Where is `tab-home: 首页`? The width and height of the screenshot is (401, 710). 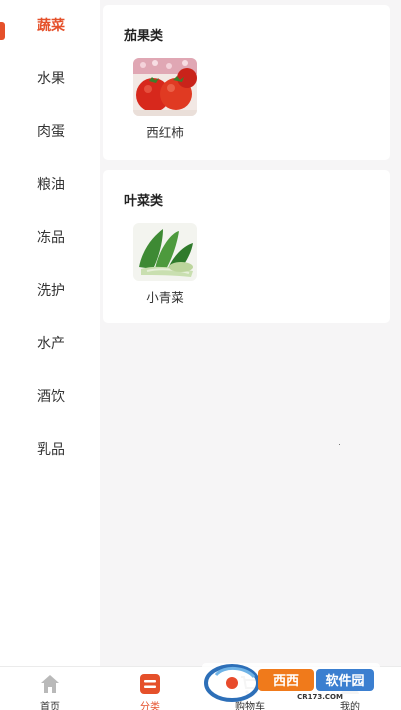 tab-home: 首页 is located at coordinates (50, 688).